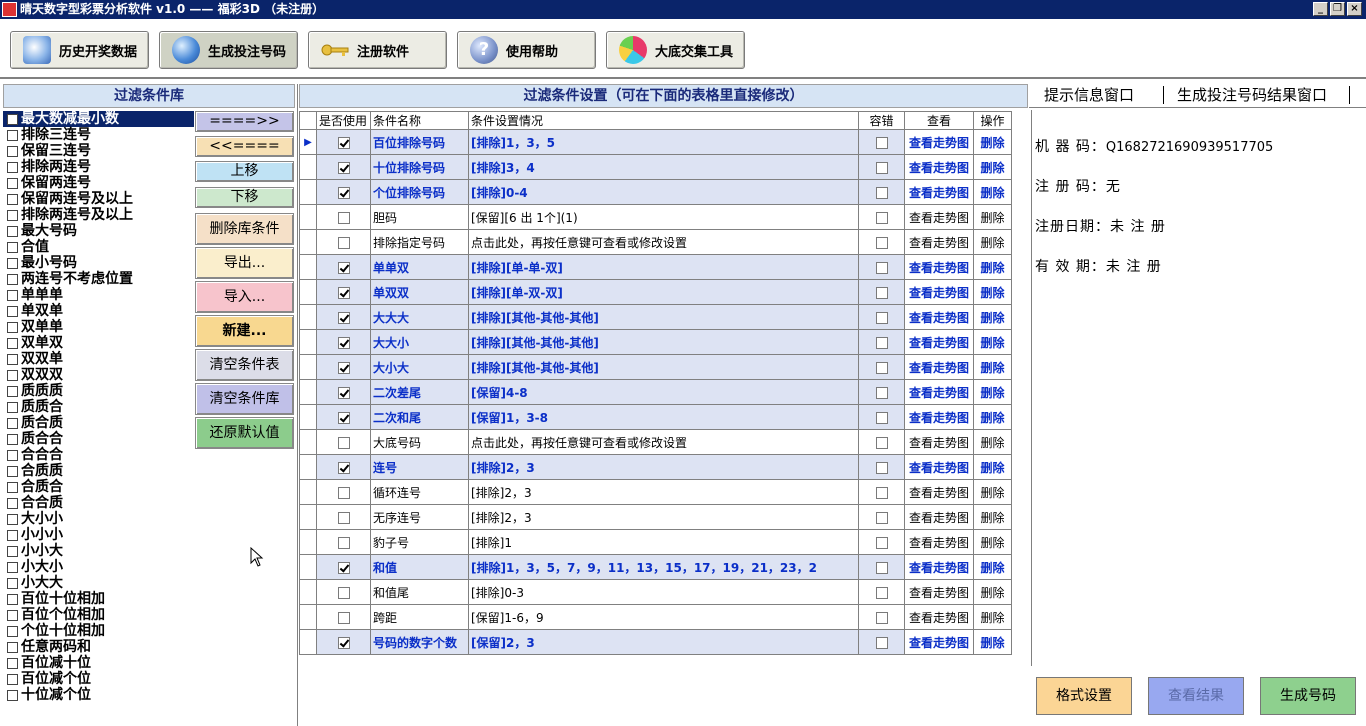  I want to click on library-item: 单双单, so click(98, 311).